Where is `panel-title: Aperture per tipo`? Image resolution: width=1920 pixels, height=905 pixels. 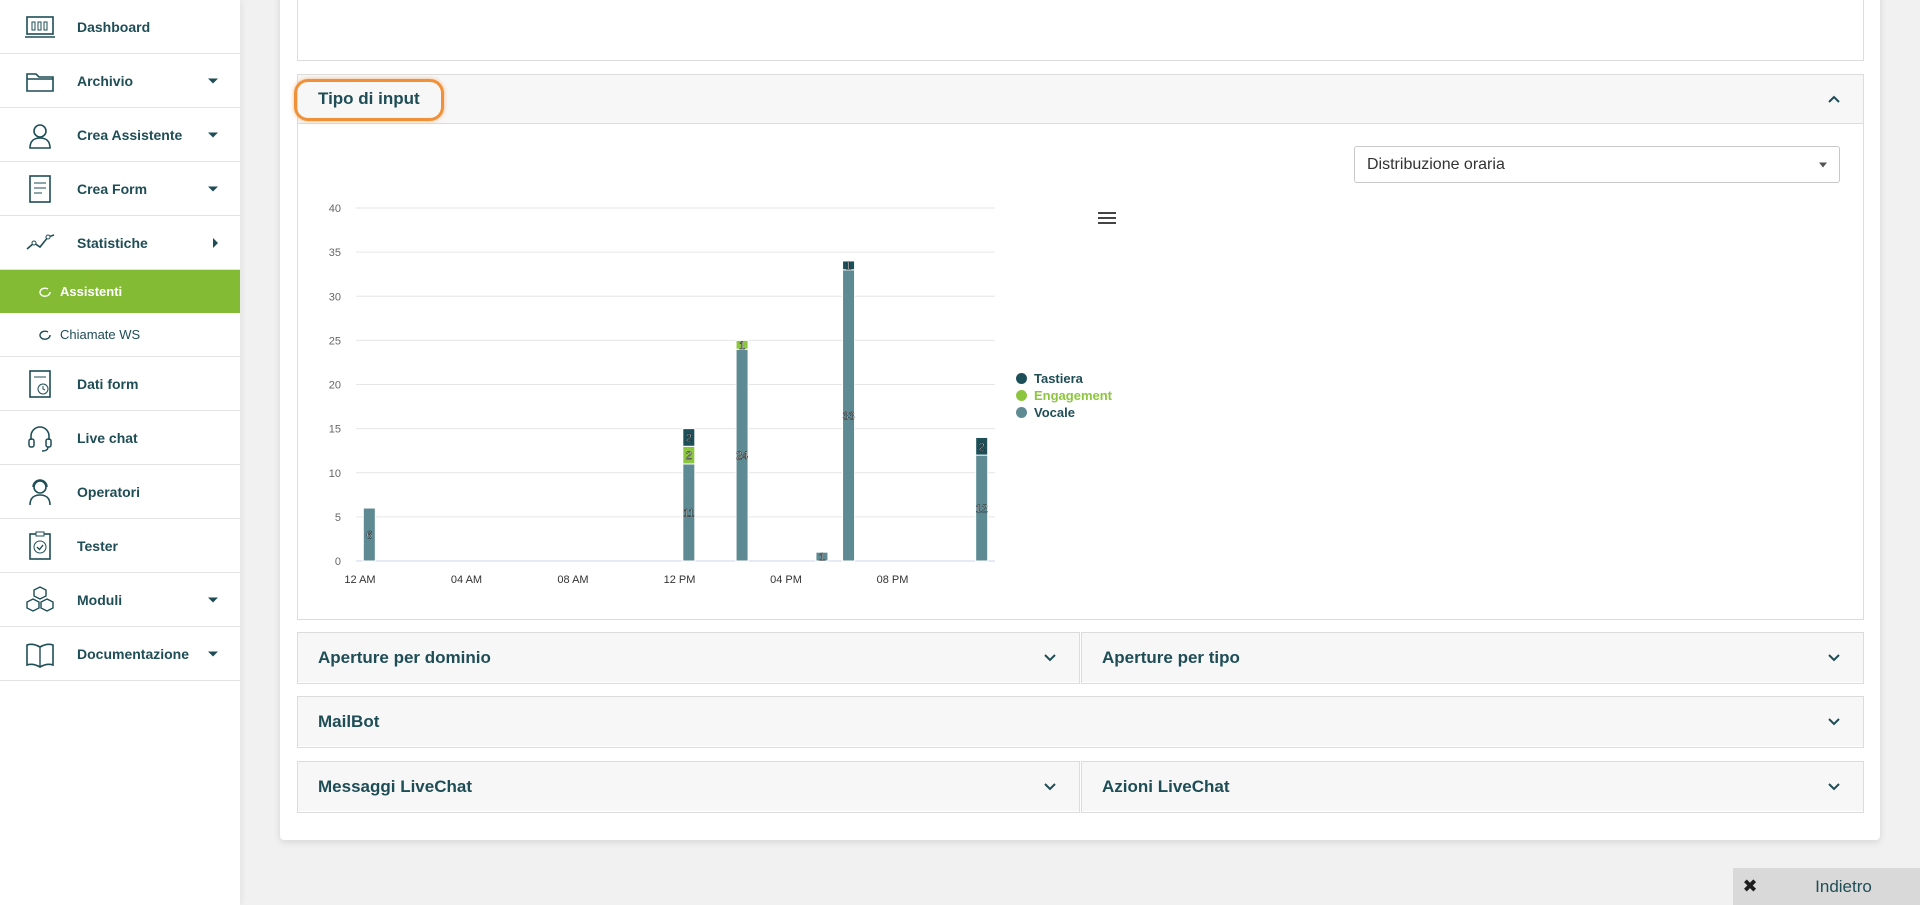
panel-title: Aperture per tipo is located at coordinates (1171, 657).